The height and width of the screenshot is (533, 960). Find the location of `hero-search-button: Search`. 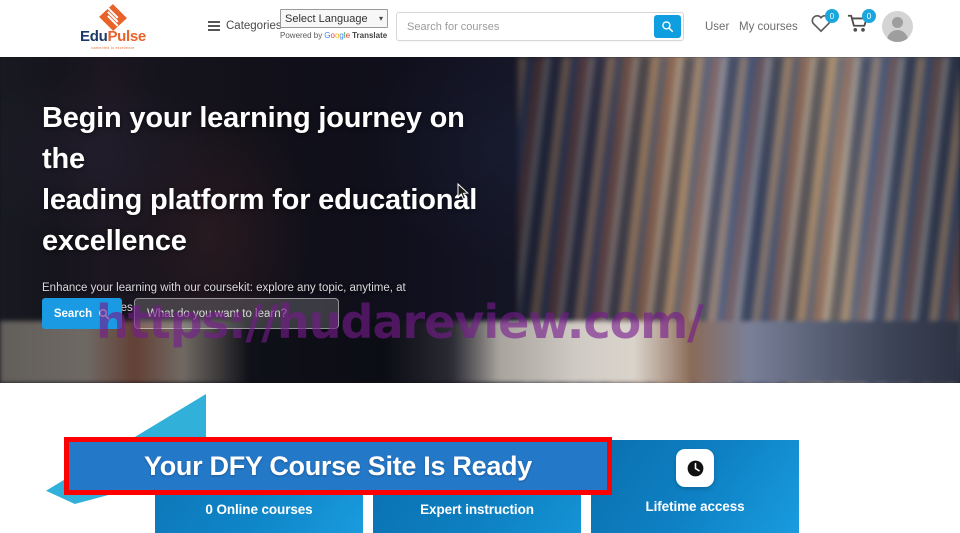

hero-search-button: Search is located at coordinates (82, 313).